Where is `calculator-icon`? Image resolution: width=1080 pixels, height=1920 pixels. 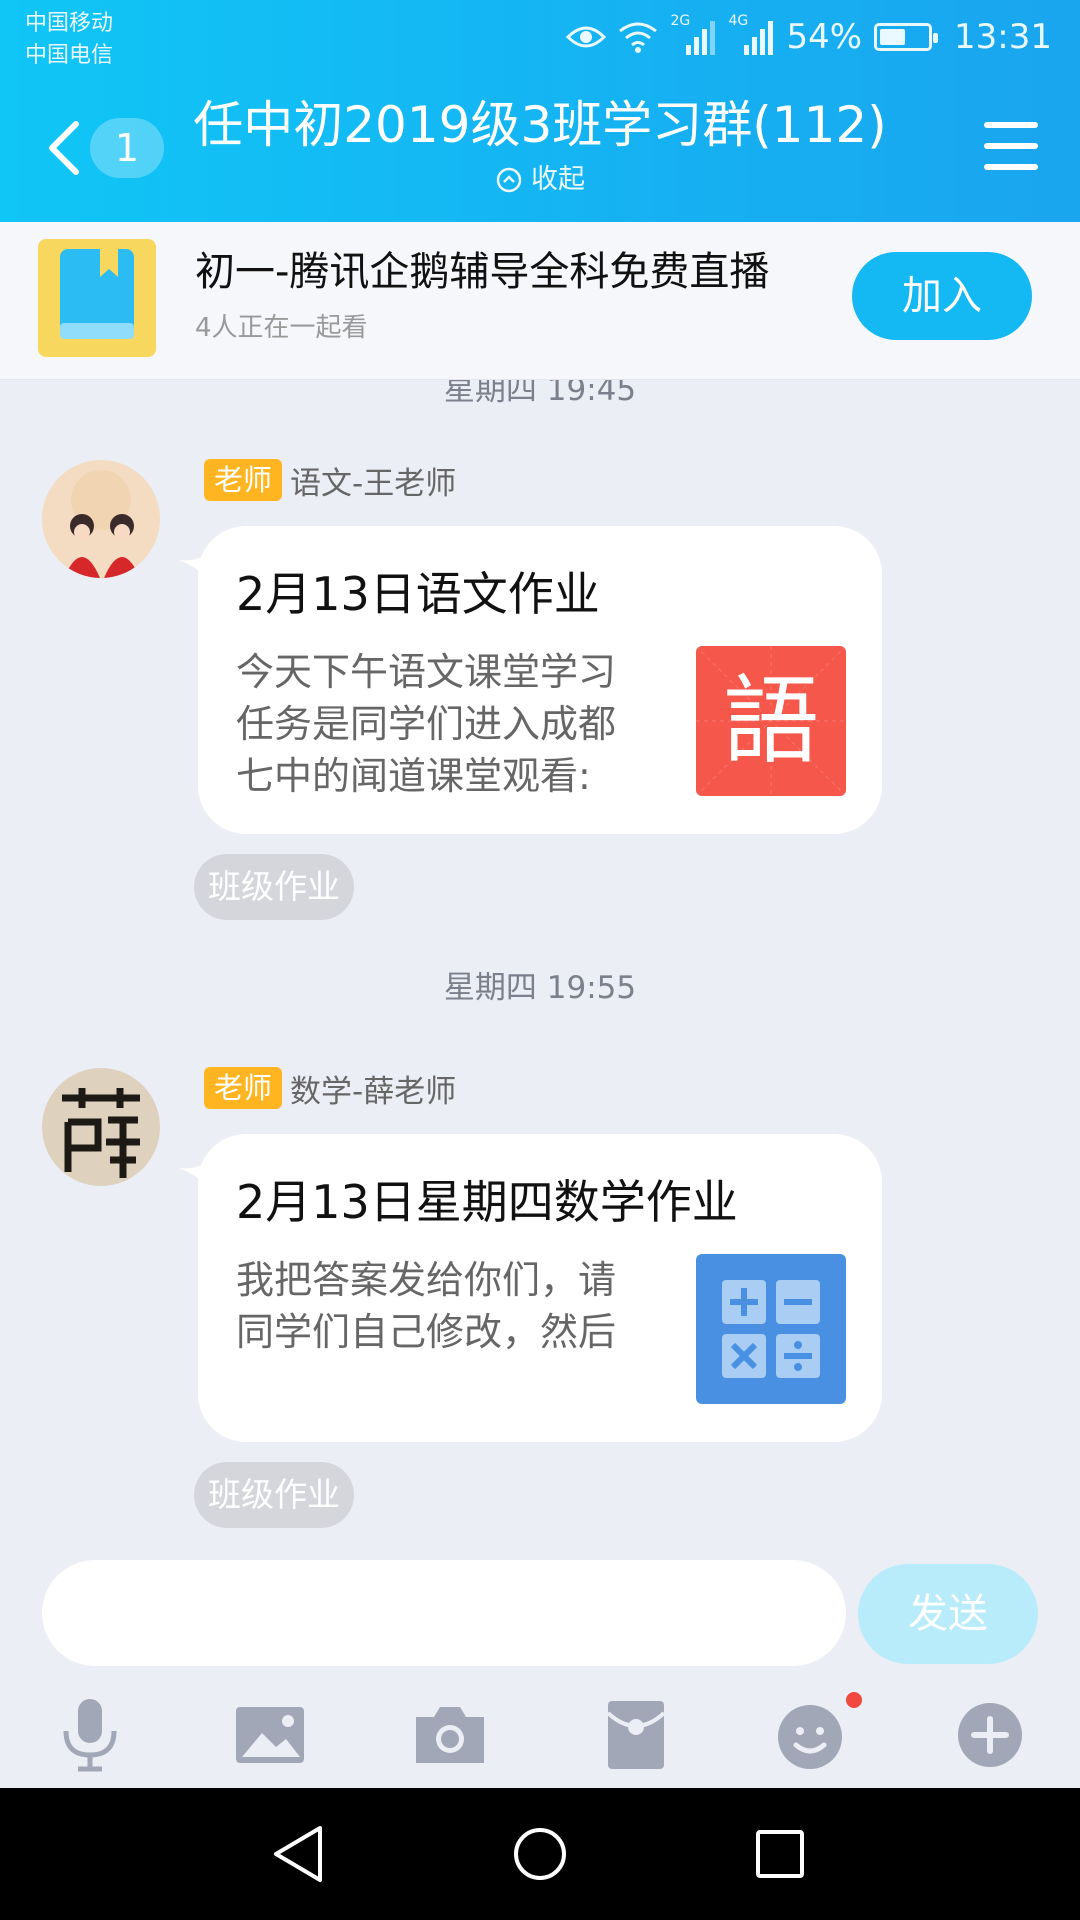 calculator-icon is located at coordinates (771, 1329).